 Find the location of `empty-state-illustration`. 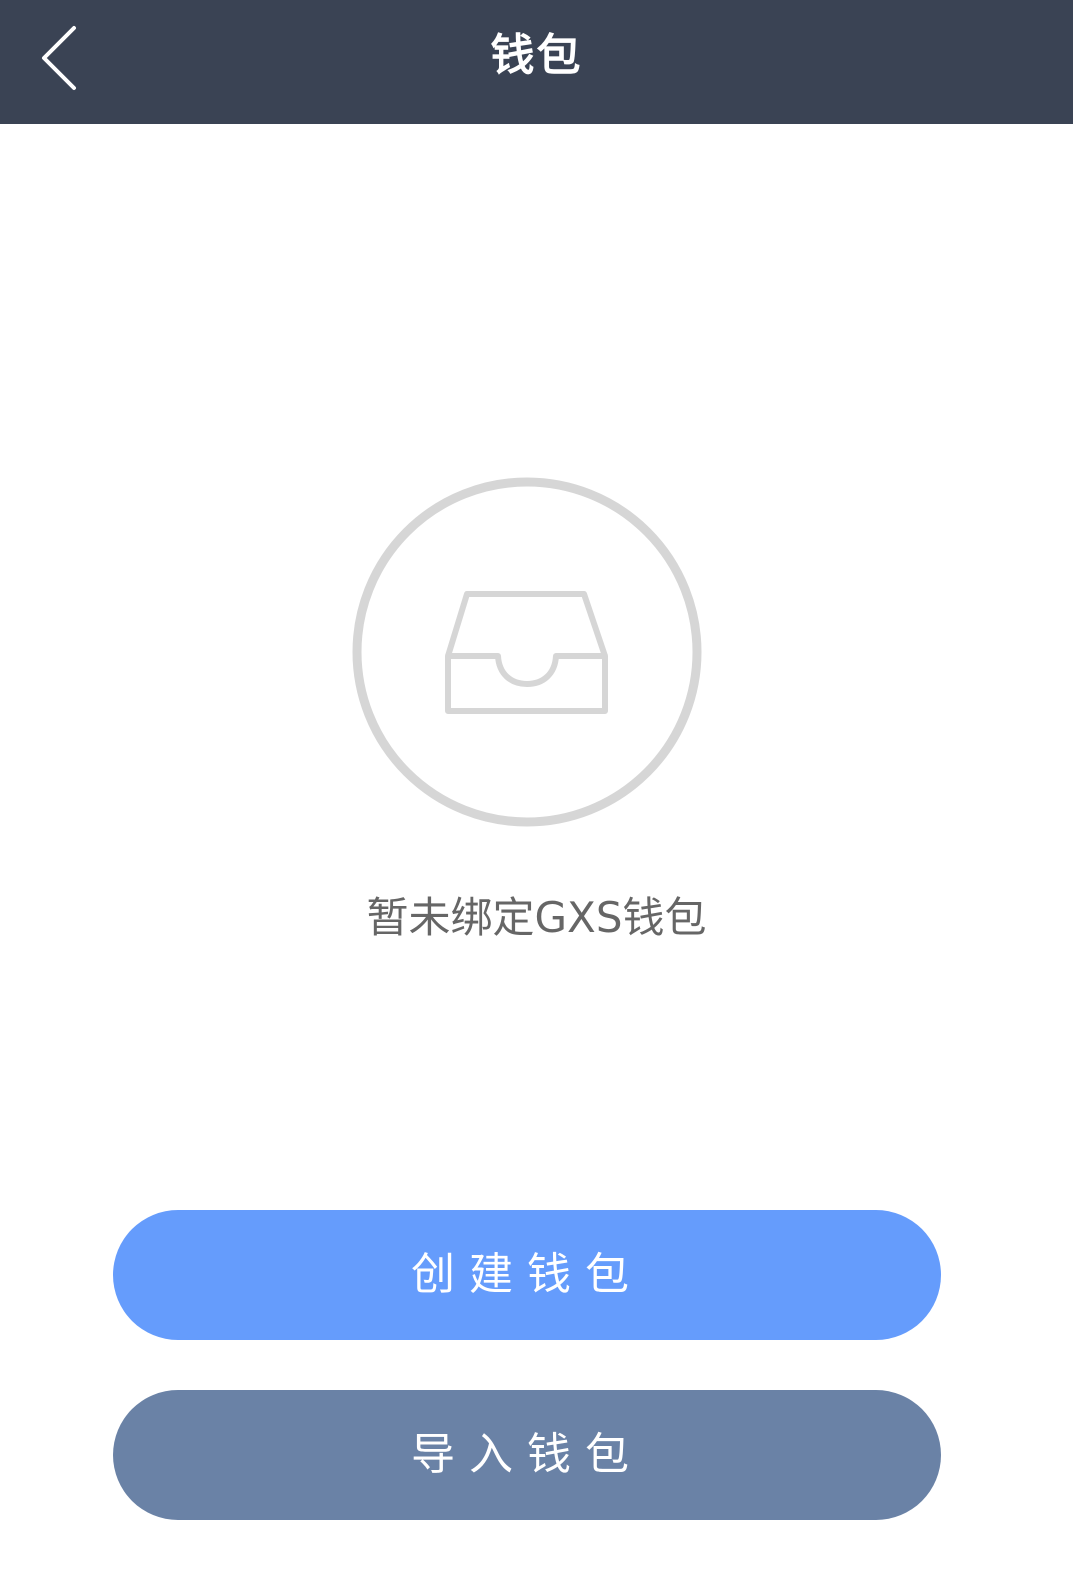

empty-state-illustration is located at coordinates (527, 652).